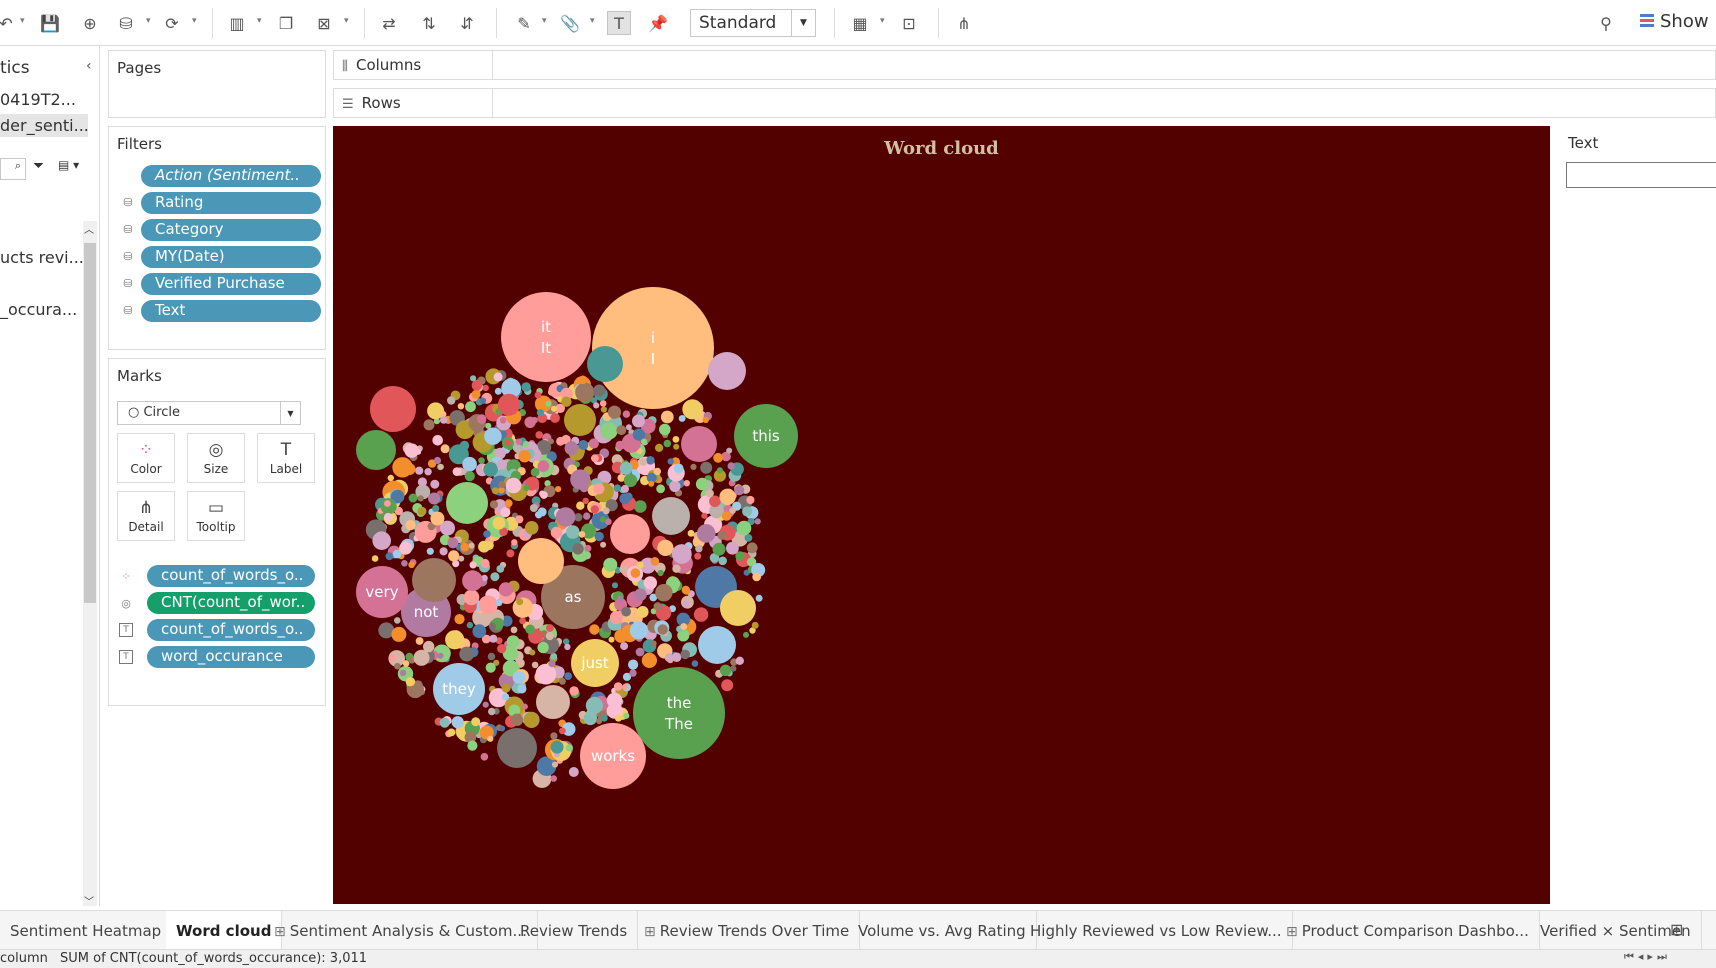 The height and width of the screenshot is (968, 1716). I want to click on sheet-tab: Volume vs. Avg Rating, so click(942, 930).